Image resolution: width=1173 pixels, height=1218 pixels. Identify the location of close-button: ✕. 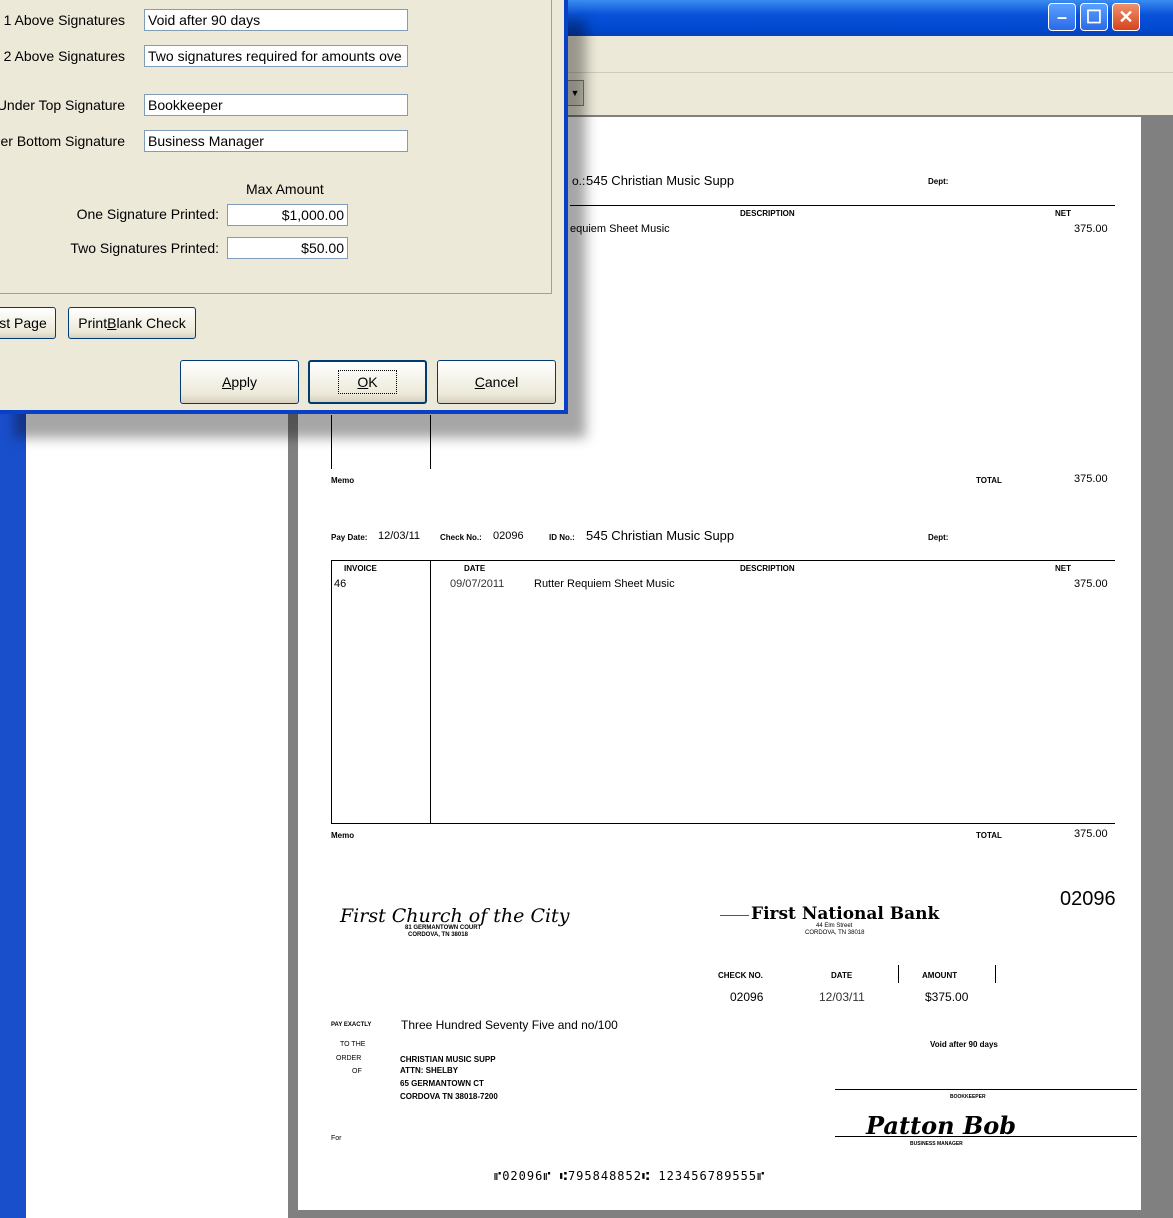
(1126, 17).